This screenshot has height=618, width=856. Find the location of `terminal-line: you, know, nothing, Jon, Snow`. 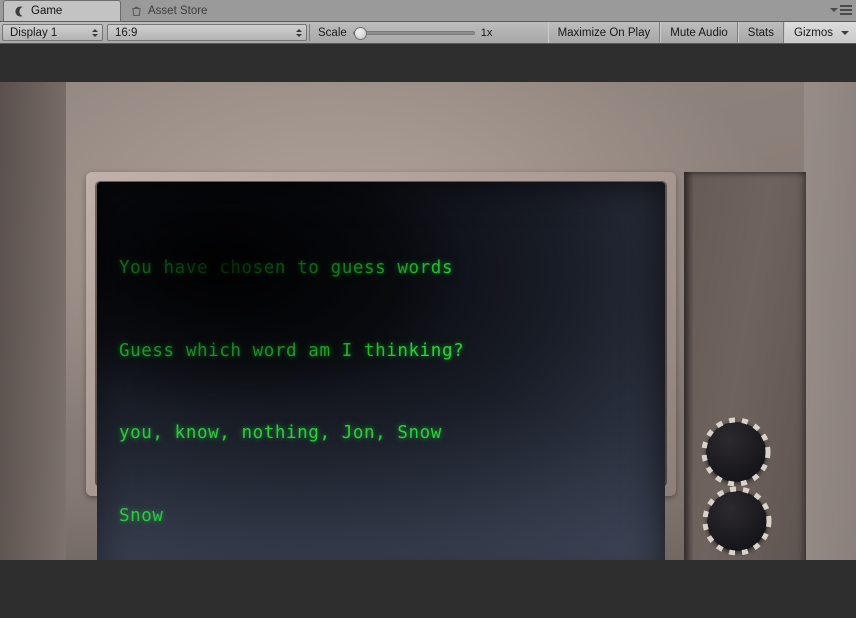

terminal-line: you, know, nothing, Jon, Snow is located at coordinates (280, 433).